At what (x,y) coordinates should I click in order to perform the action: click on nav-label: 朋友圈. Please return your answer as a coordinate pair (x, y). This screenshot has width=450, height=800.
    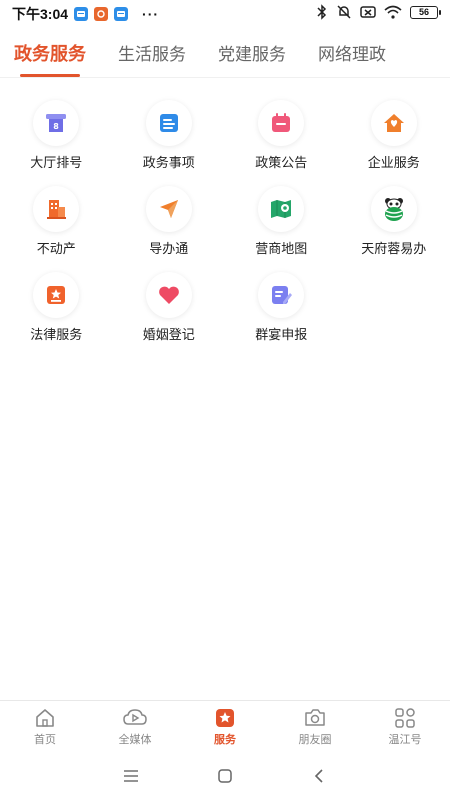
    Looking at the image, I should click on (315, 739).